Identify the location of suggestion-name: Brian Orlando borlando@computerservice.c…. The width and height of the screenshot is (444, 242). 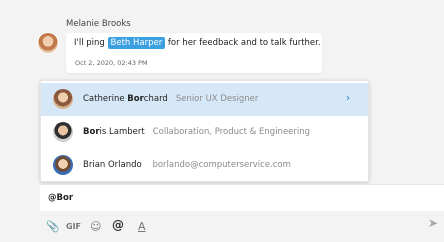
(187, 165).